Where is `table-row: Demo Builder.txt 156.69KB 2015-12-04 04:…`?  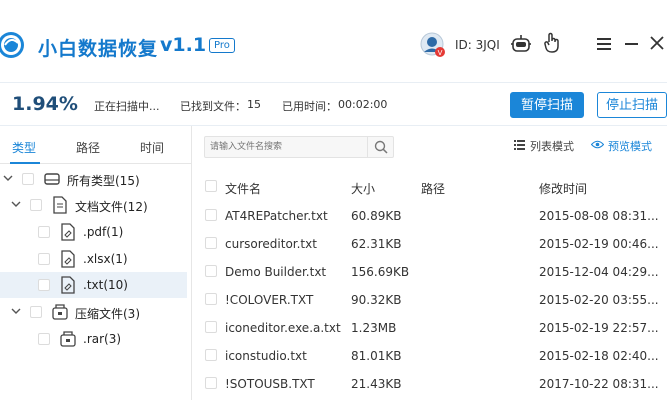 table-row: Demo Builder.txt 156.69KB 2015-12-04 04:… is located at coordinates (430, 271).